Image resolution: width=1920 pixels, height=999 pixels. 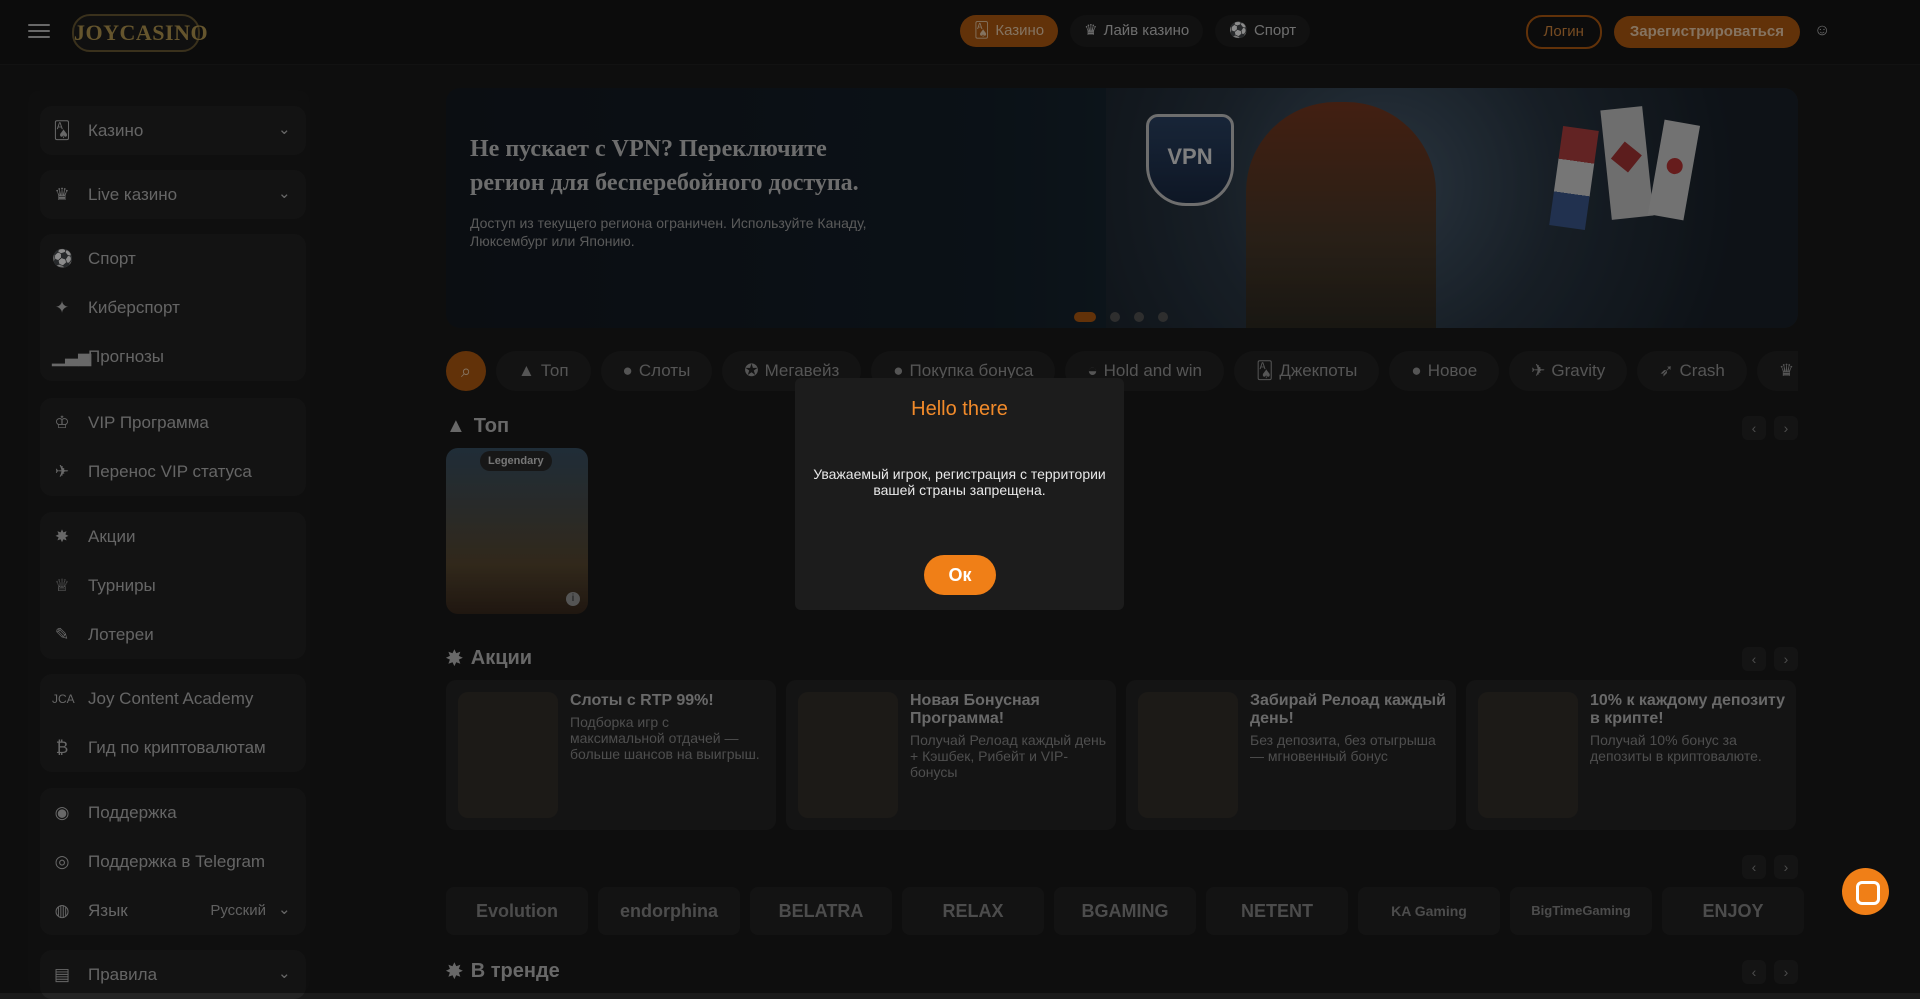 What do you see at coordinates (960, 575) in the screenshot?
I see `ok-button: Ок` at bounding box center [960, 575].